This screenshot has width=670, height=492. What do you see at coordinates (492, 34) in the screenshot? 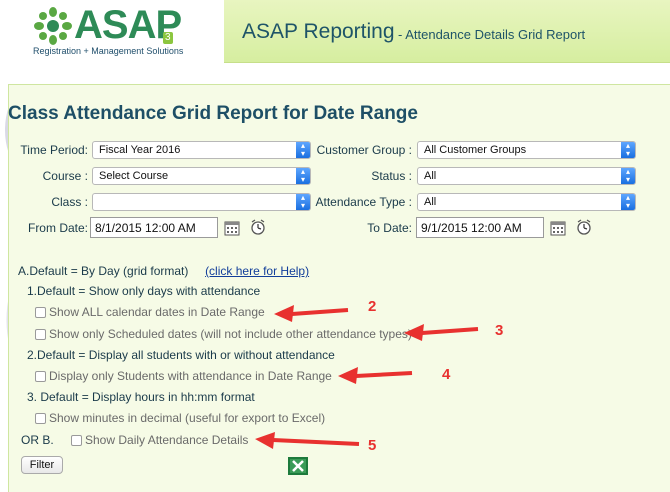
I see `app-subtitle: - Attendance Details Grid Report` at bounding box center [492, 34].